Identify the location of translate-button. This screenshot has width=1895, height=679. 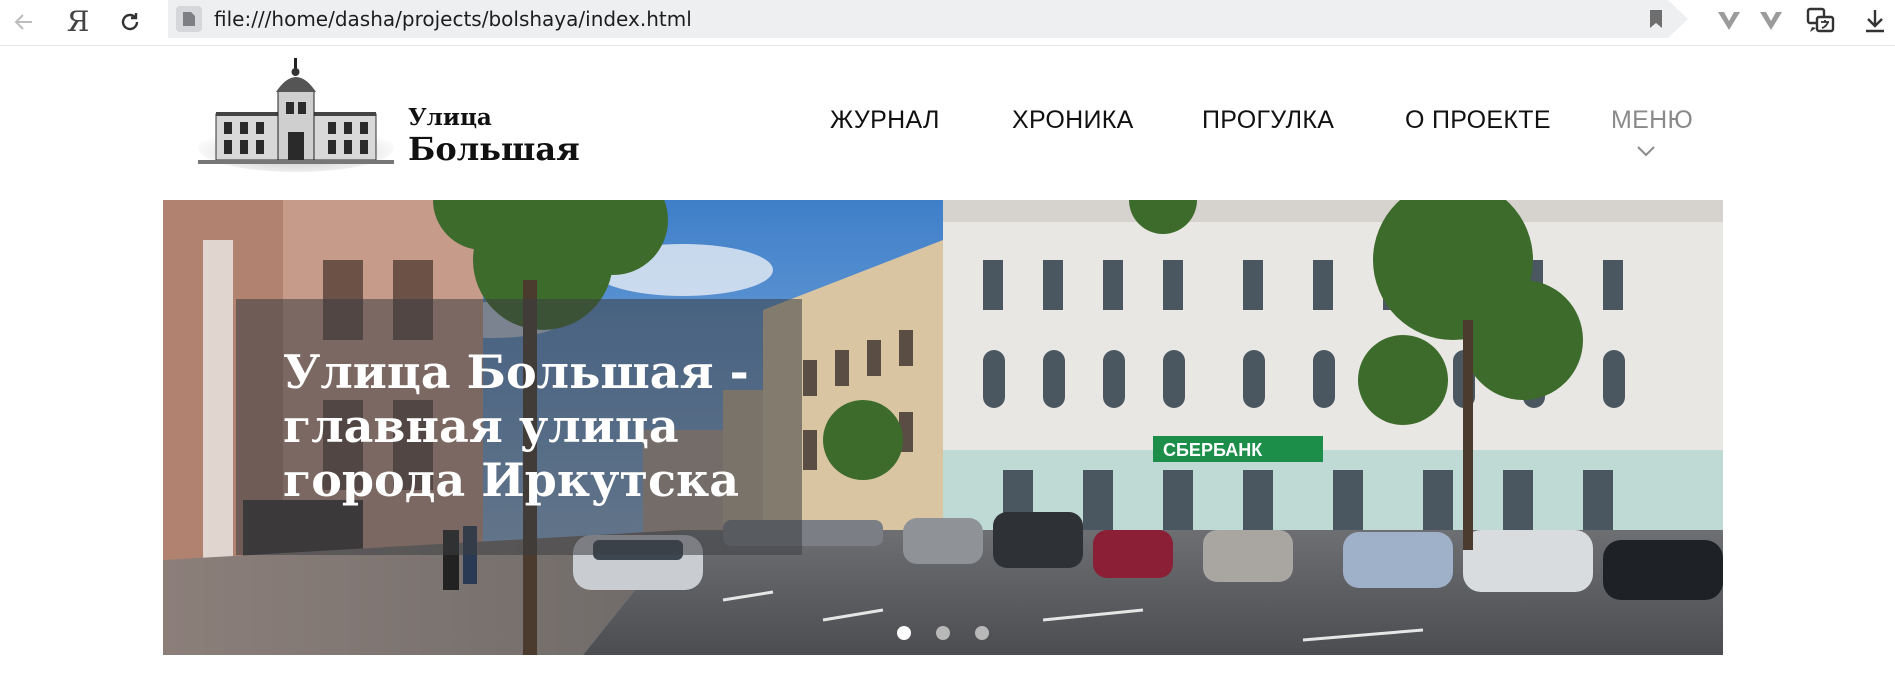
(1821, 21).